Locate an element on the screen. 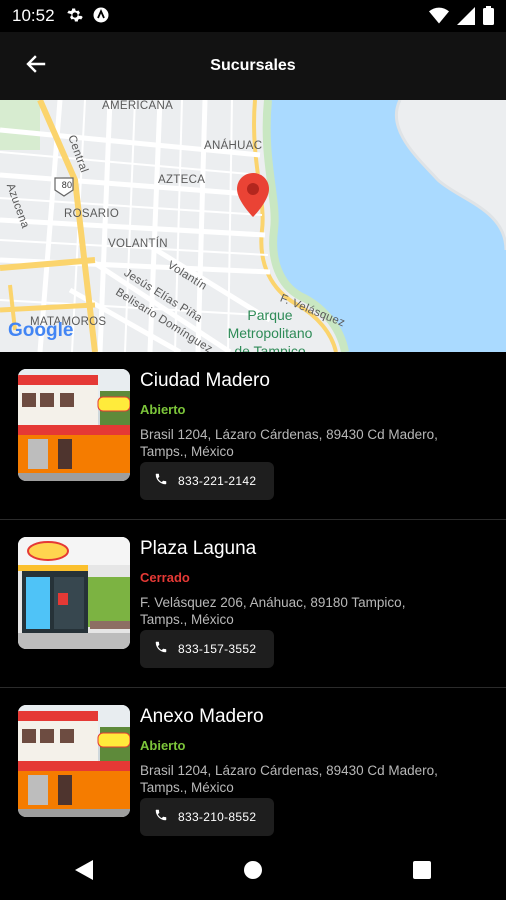 The width and height of the screenshot is (506, 900). phone-number: 833-210-8552 is located at coordinates (217, 817).